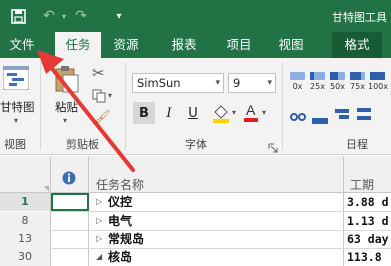 The image size is (391, 266). Describe the element at coordinates (86, 111) in the screenshot. I see `annotation-arrow` at that location.